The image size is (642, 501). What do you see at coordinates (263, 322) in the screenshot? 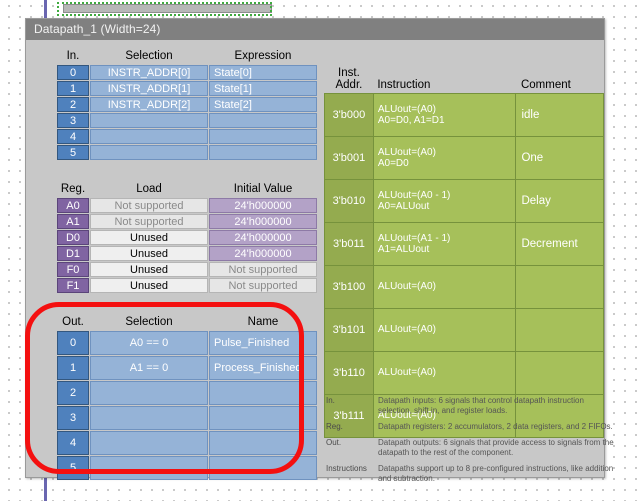
I see `outputs-header-name: Name` at bounding box center [263, 322].